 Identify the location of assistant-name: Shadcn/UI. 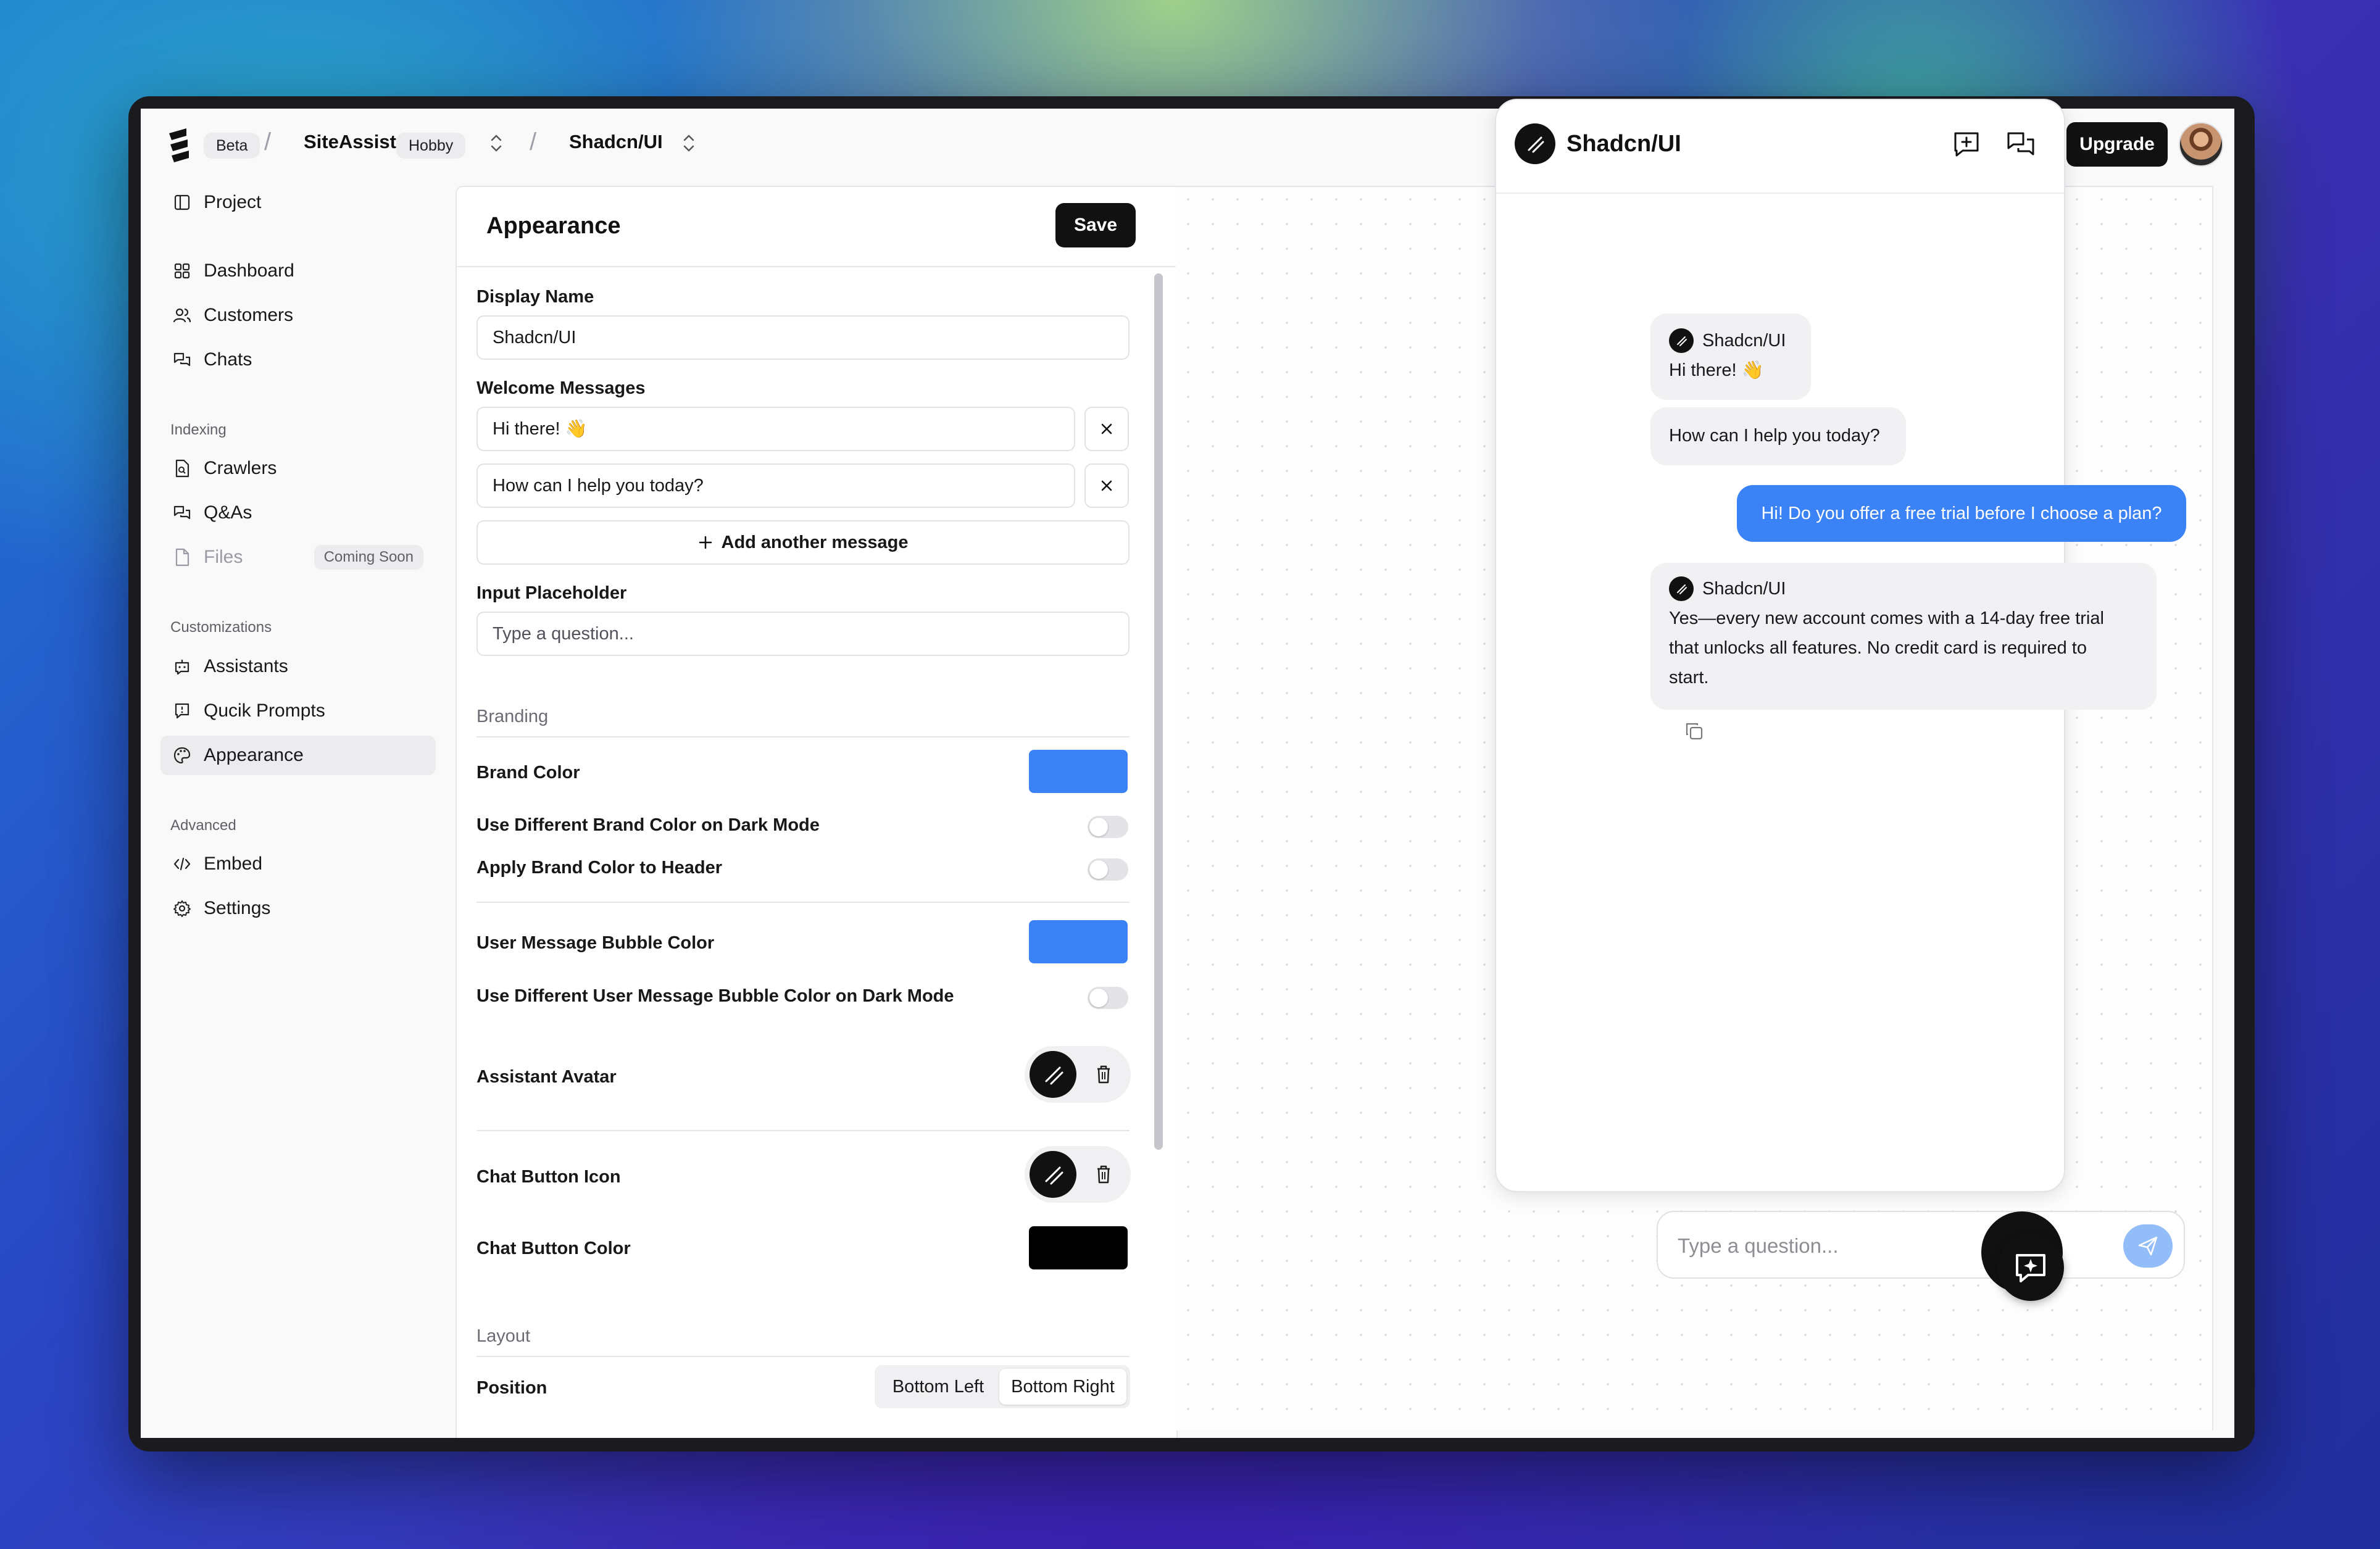
(1744, 589).